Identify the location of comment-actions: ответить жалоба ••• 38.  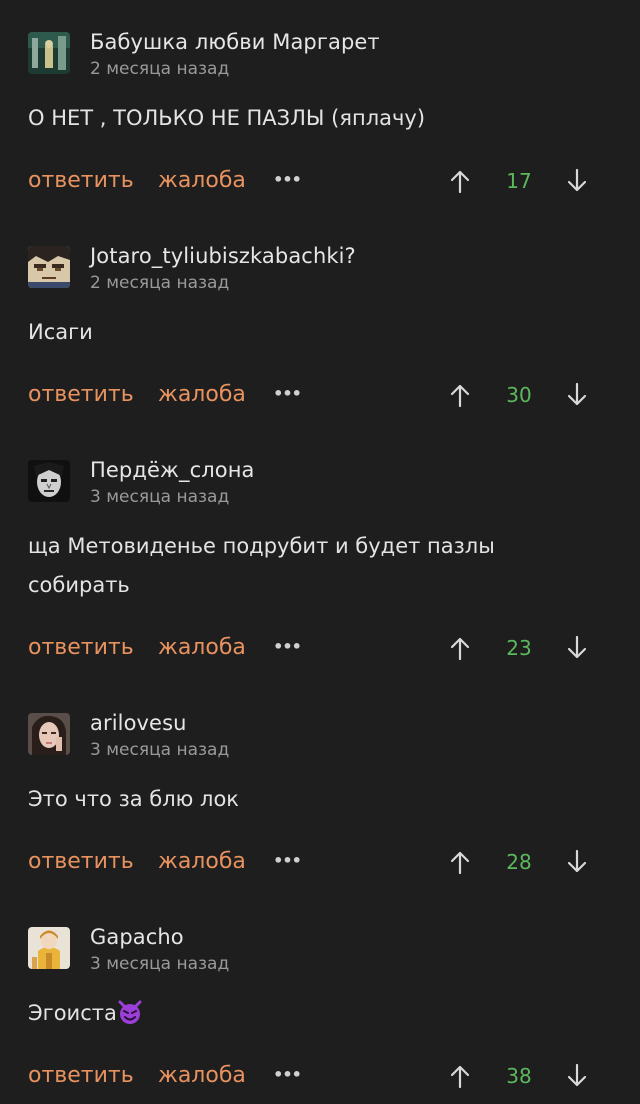
(320, 1077).